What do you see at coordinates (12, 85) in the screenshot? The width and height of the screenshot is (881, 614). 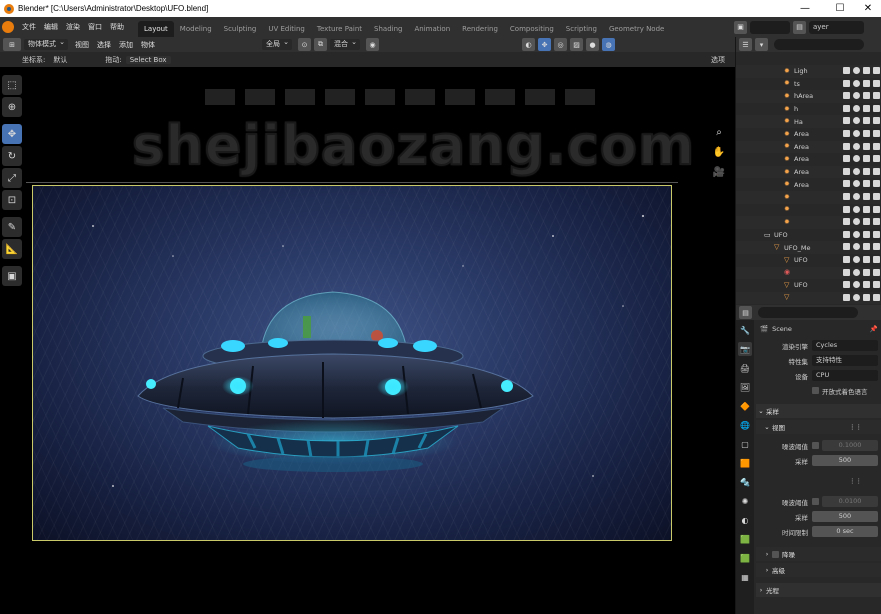 I see `select-box-tool-icon: ⬚` at bounding box center [12, 85].